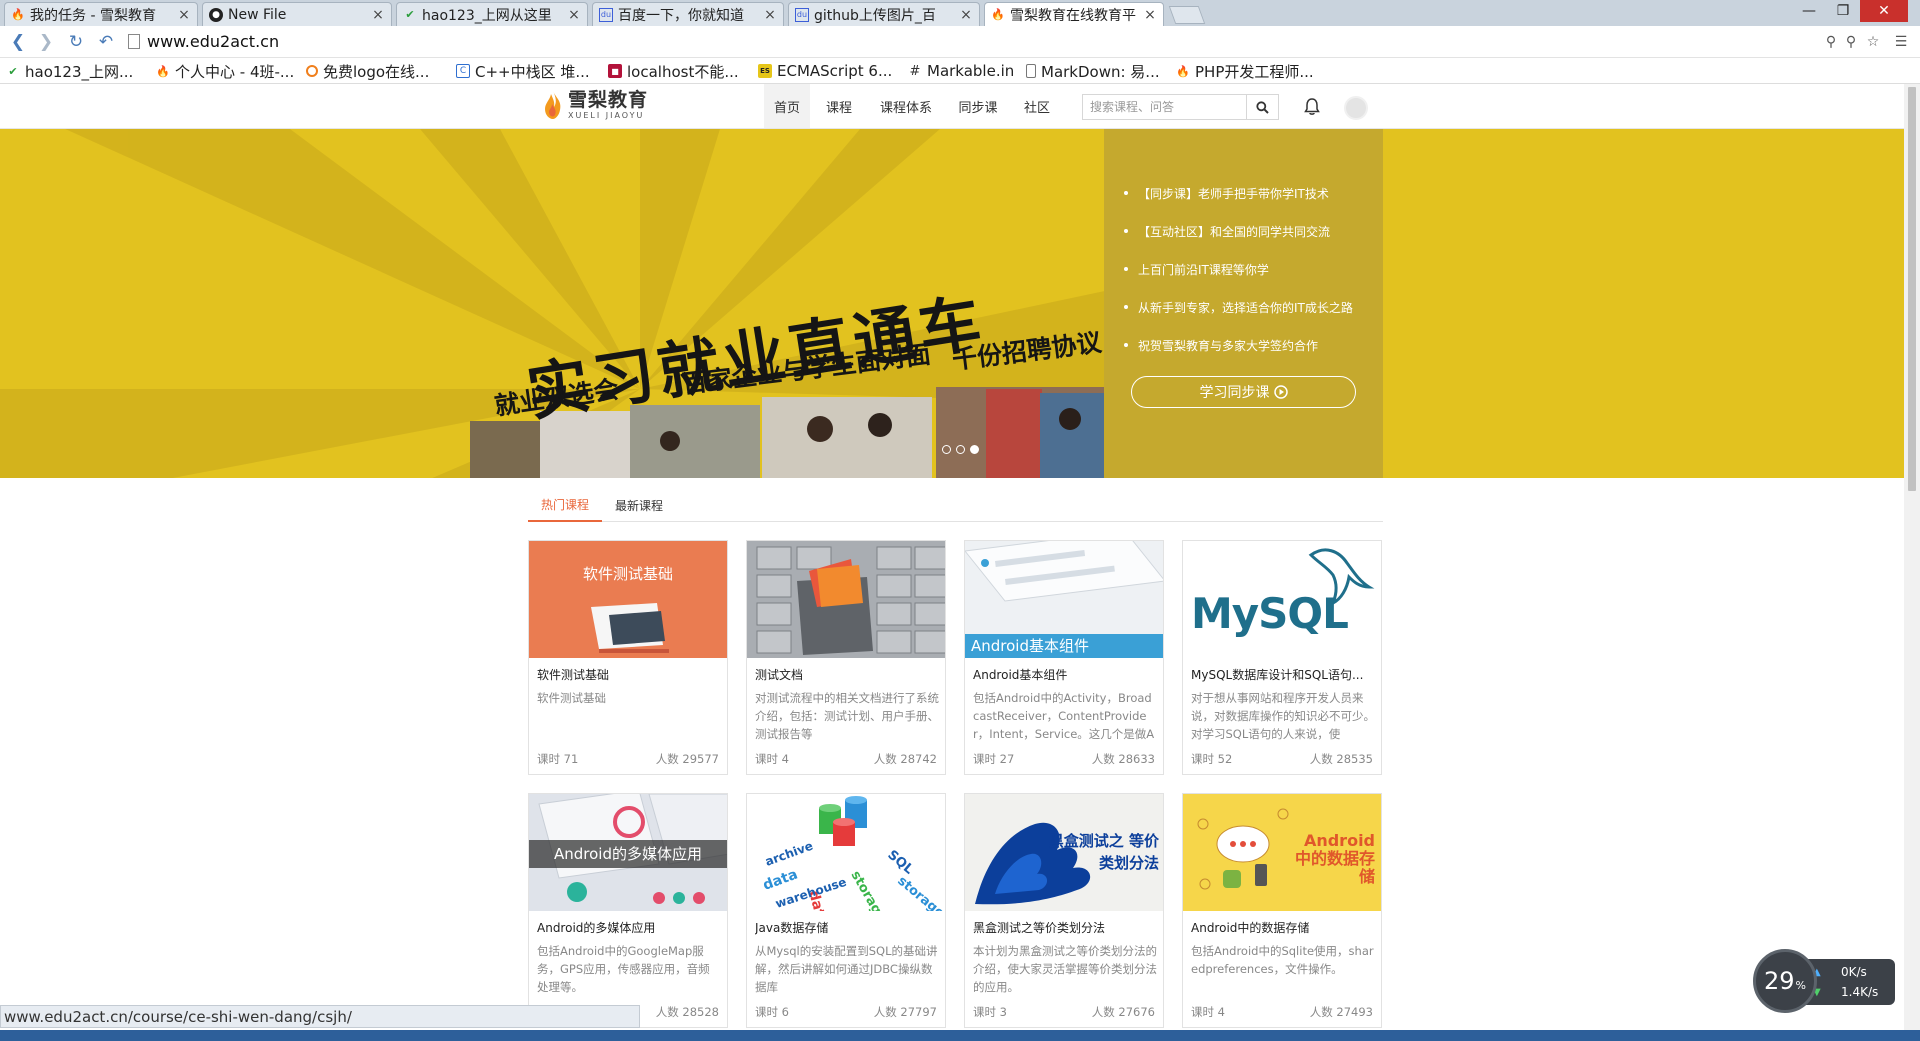  What do you see at coordinates (18, 42) in the screenshot?
I see `back-icon: ❮` at bounding box center [18, 42].